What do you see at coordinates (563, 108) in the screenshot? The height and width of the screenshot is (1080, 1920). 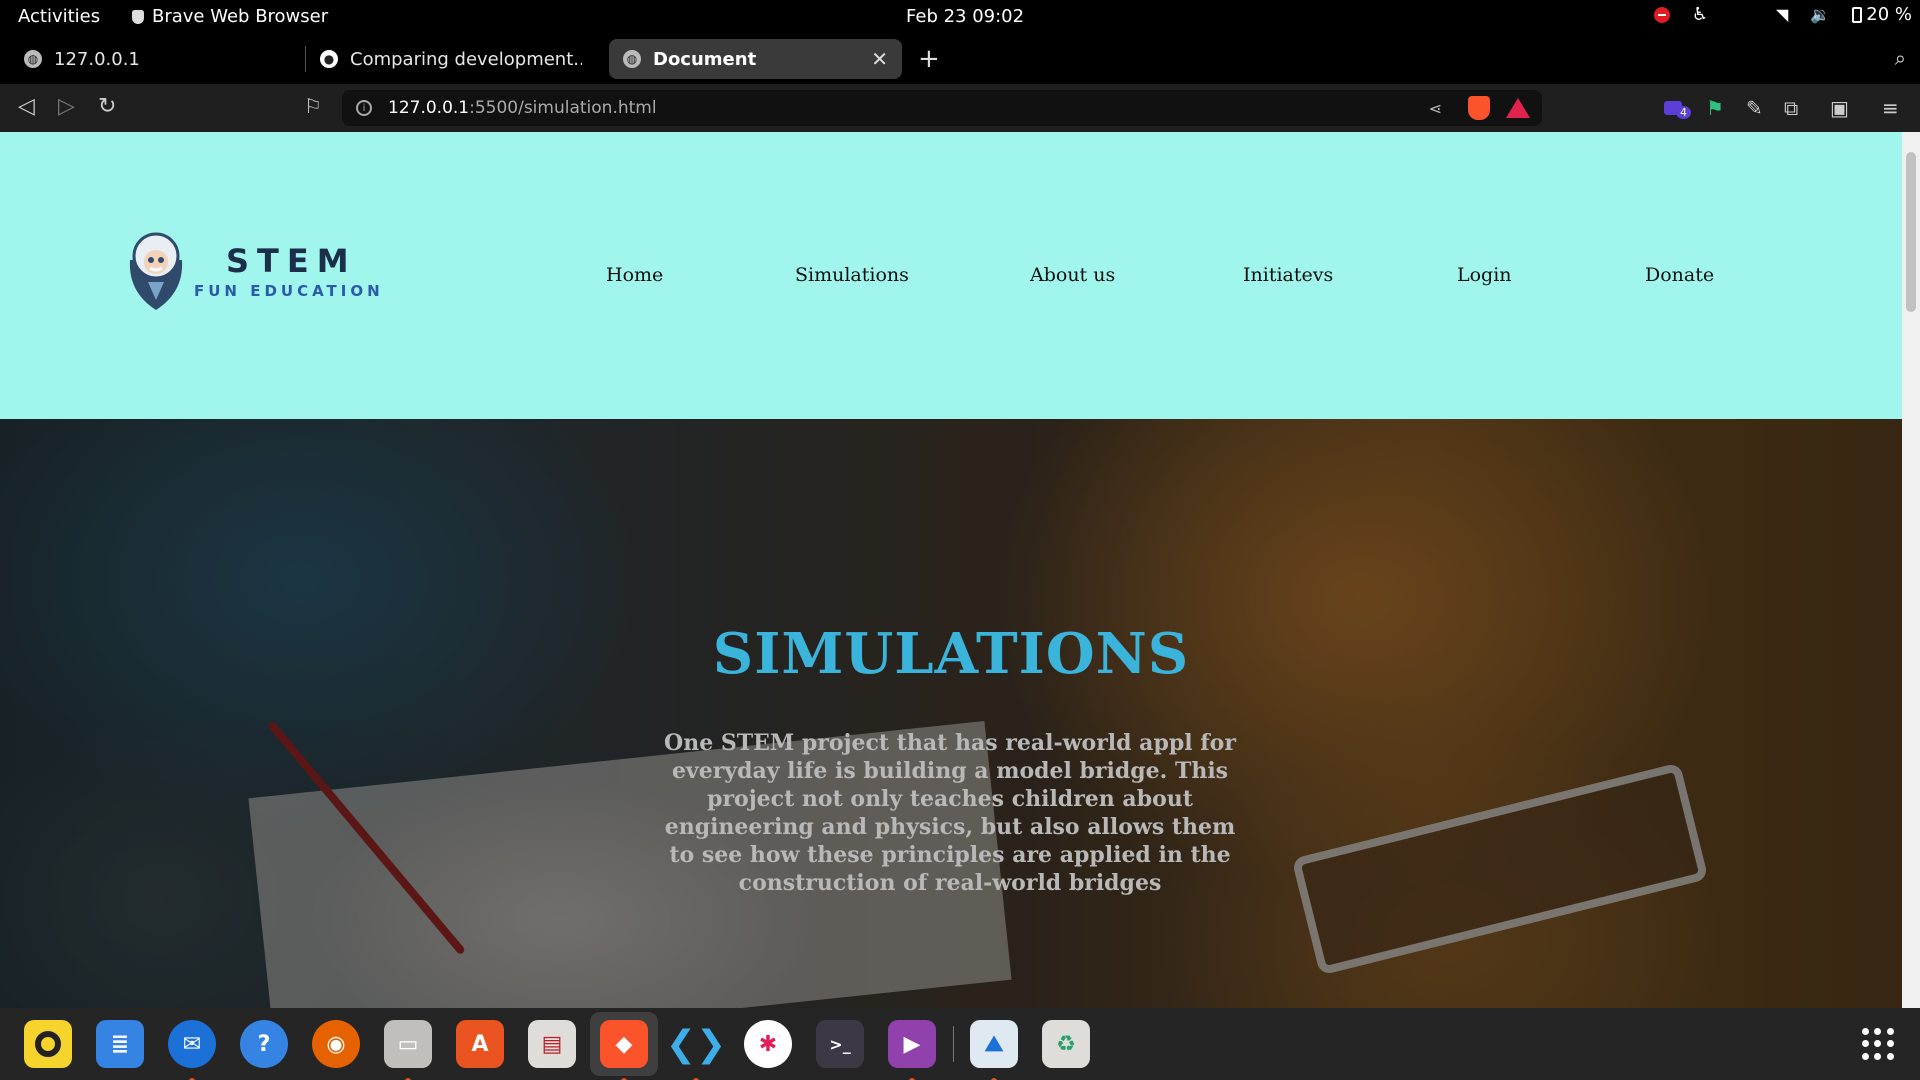 I see `url-path: :5500/simulation.html` at bounding box center [563, 108].